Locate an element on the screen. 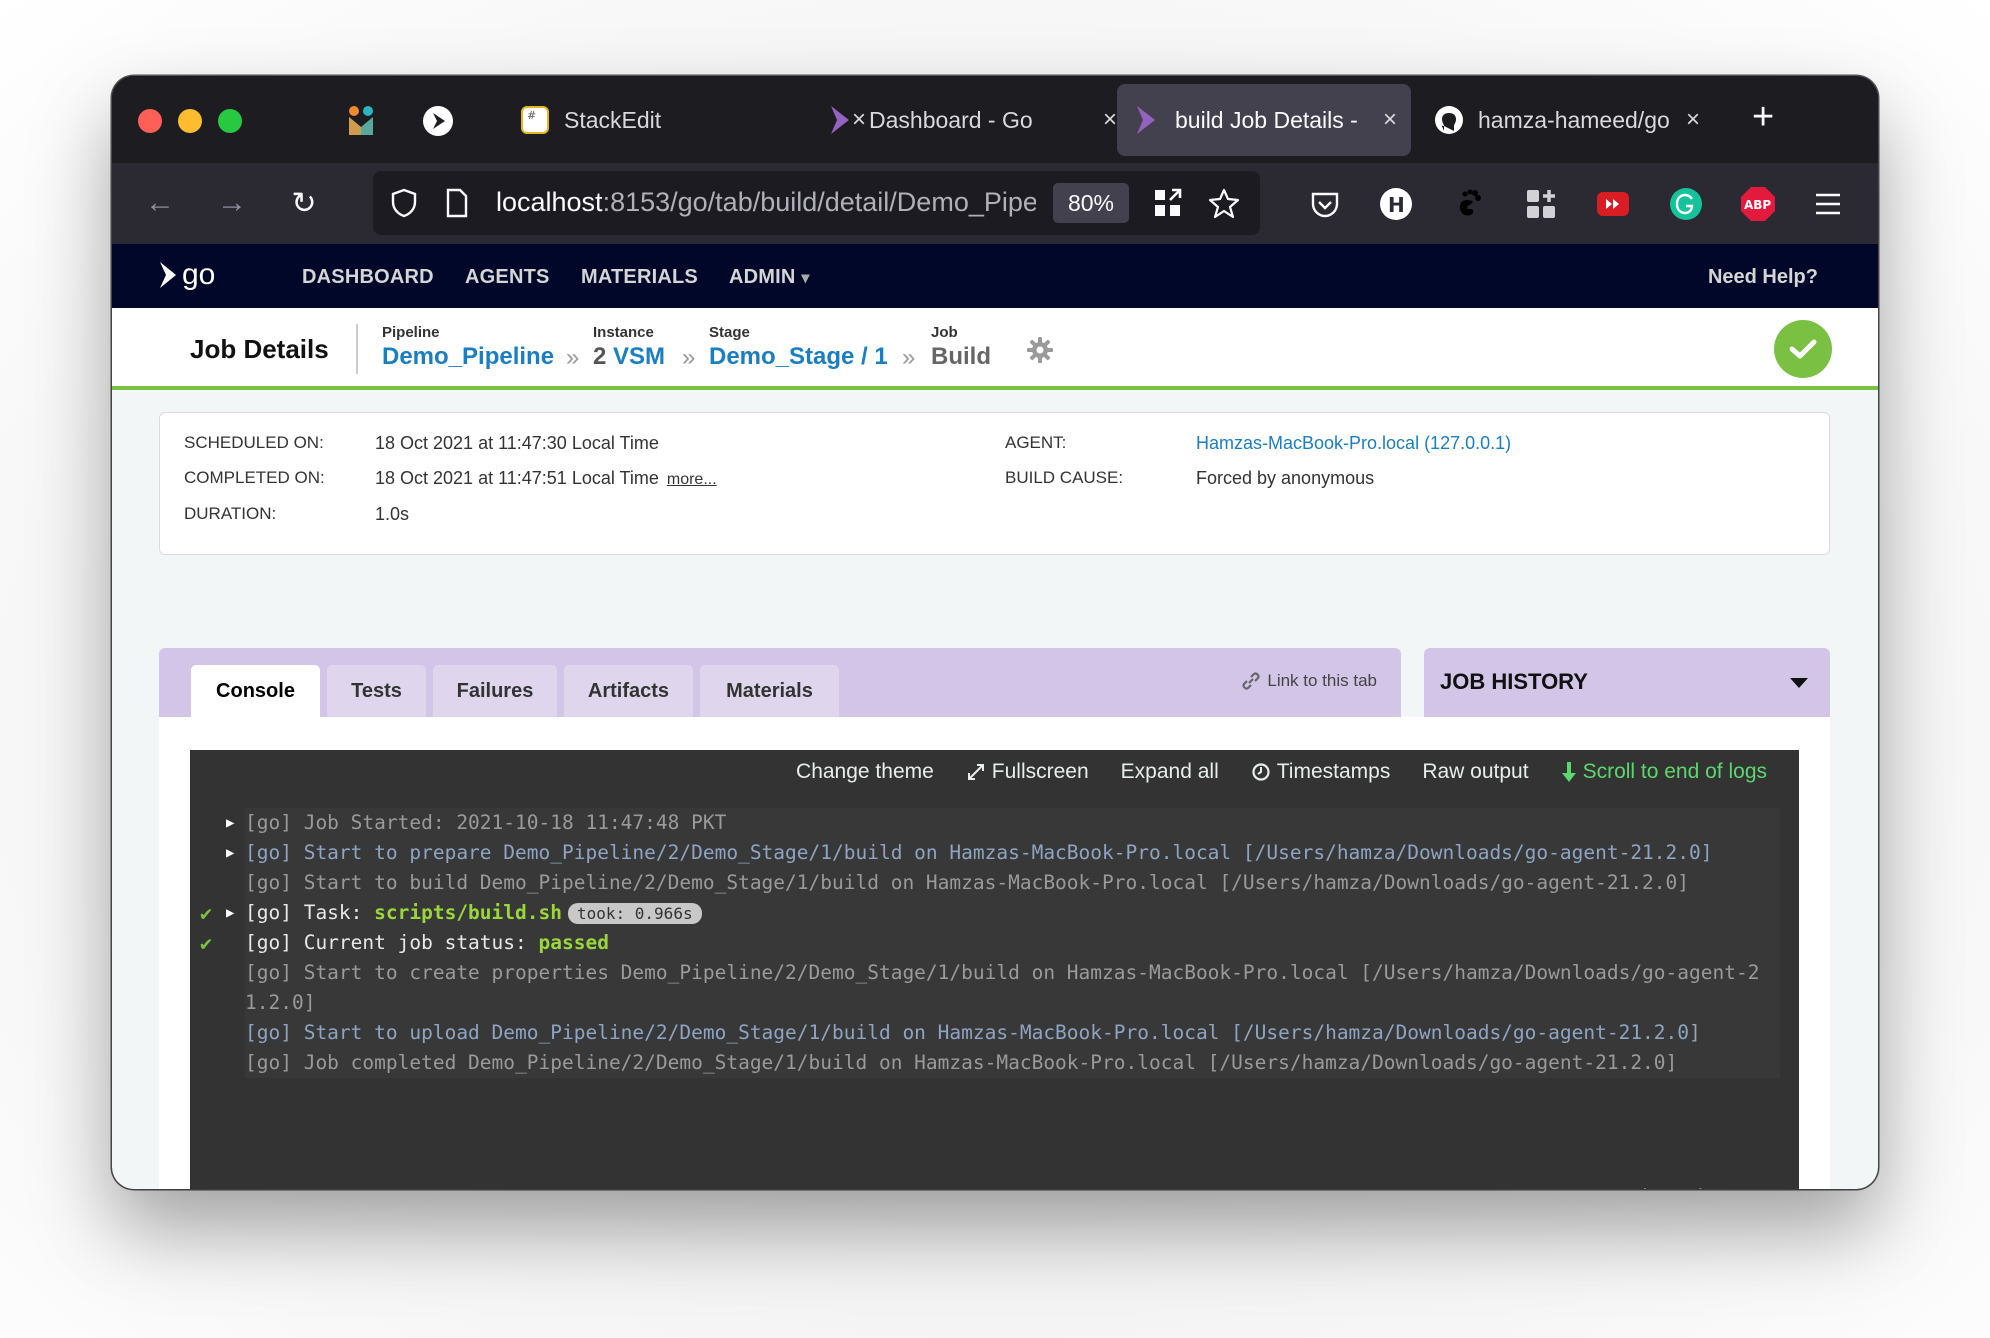 The width and height of the screenshot is (1990, 1338). nav-dashboard: DASHBOARD is located at coordinates (368, 277).